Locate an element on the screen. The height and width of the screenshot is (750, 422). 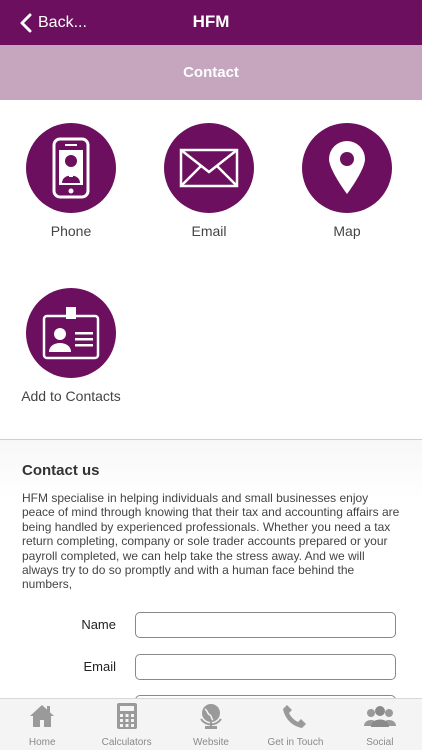
email-action-circle is located at coordinates (209, 168).